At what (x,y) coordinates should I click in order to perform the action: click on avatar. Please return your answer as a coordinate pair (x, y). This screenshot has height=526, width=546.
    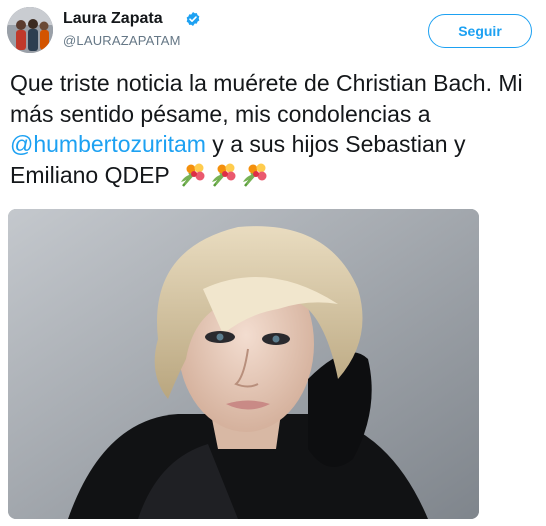
    Looking at the image, I should click on (30, 30).